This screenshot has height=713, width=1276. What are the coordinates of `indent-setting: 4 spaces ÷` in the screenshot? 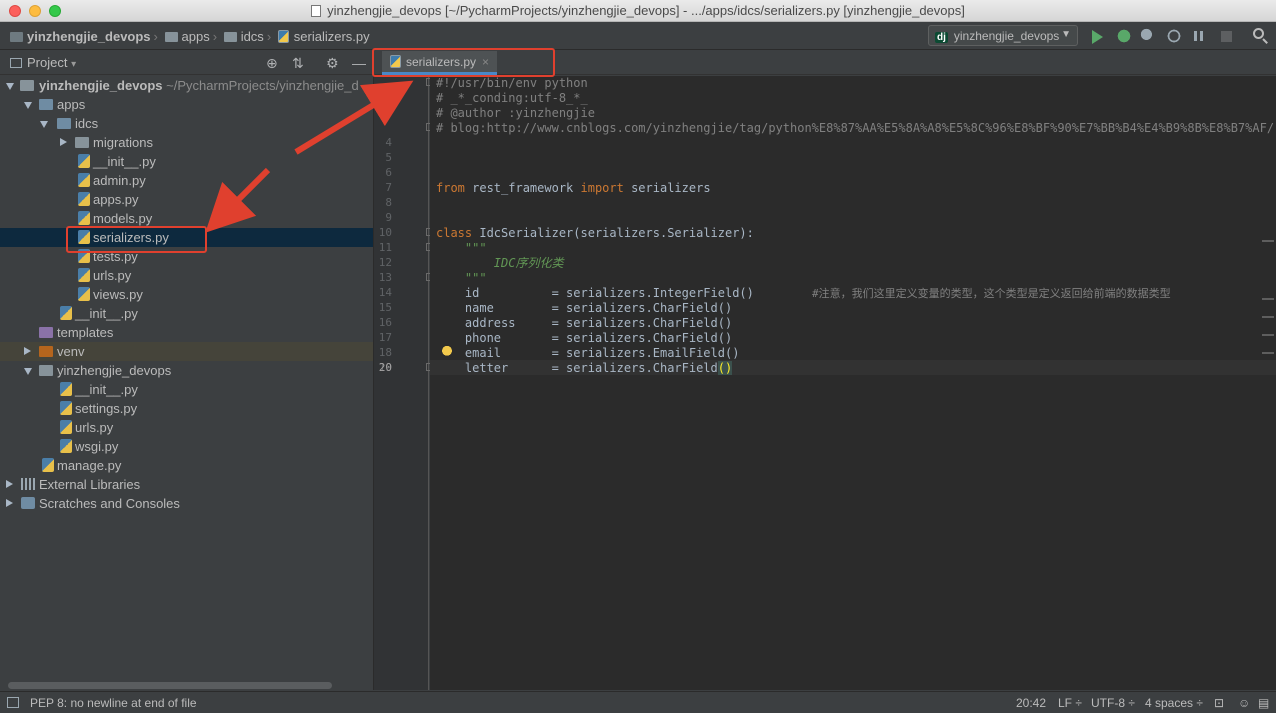 It's located at (1174, 703).